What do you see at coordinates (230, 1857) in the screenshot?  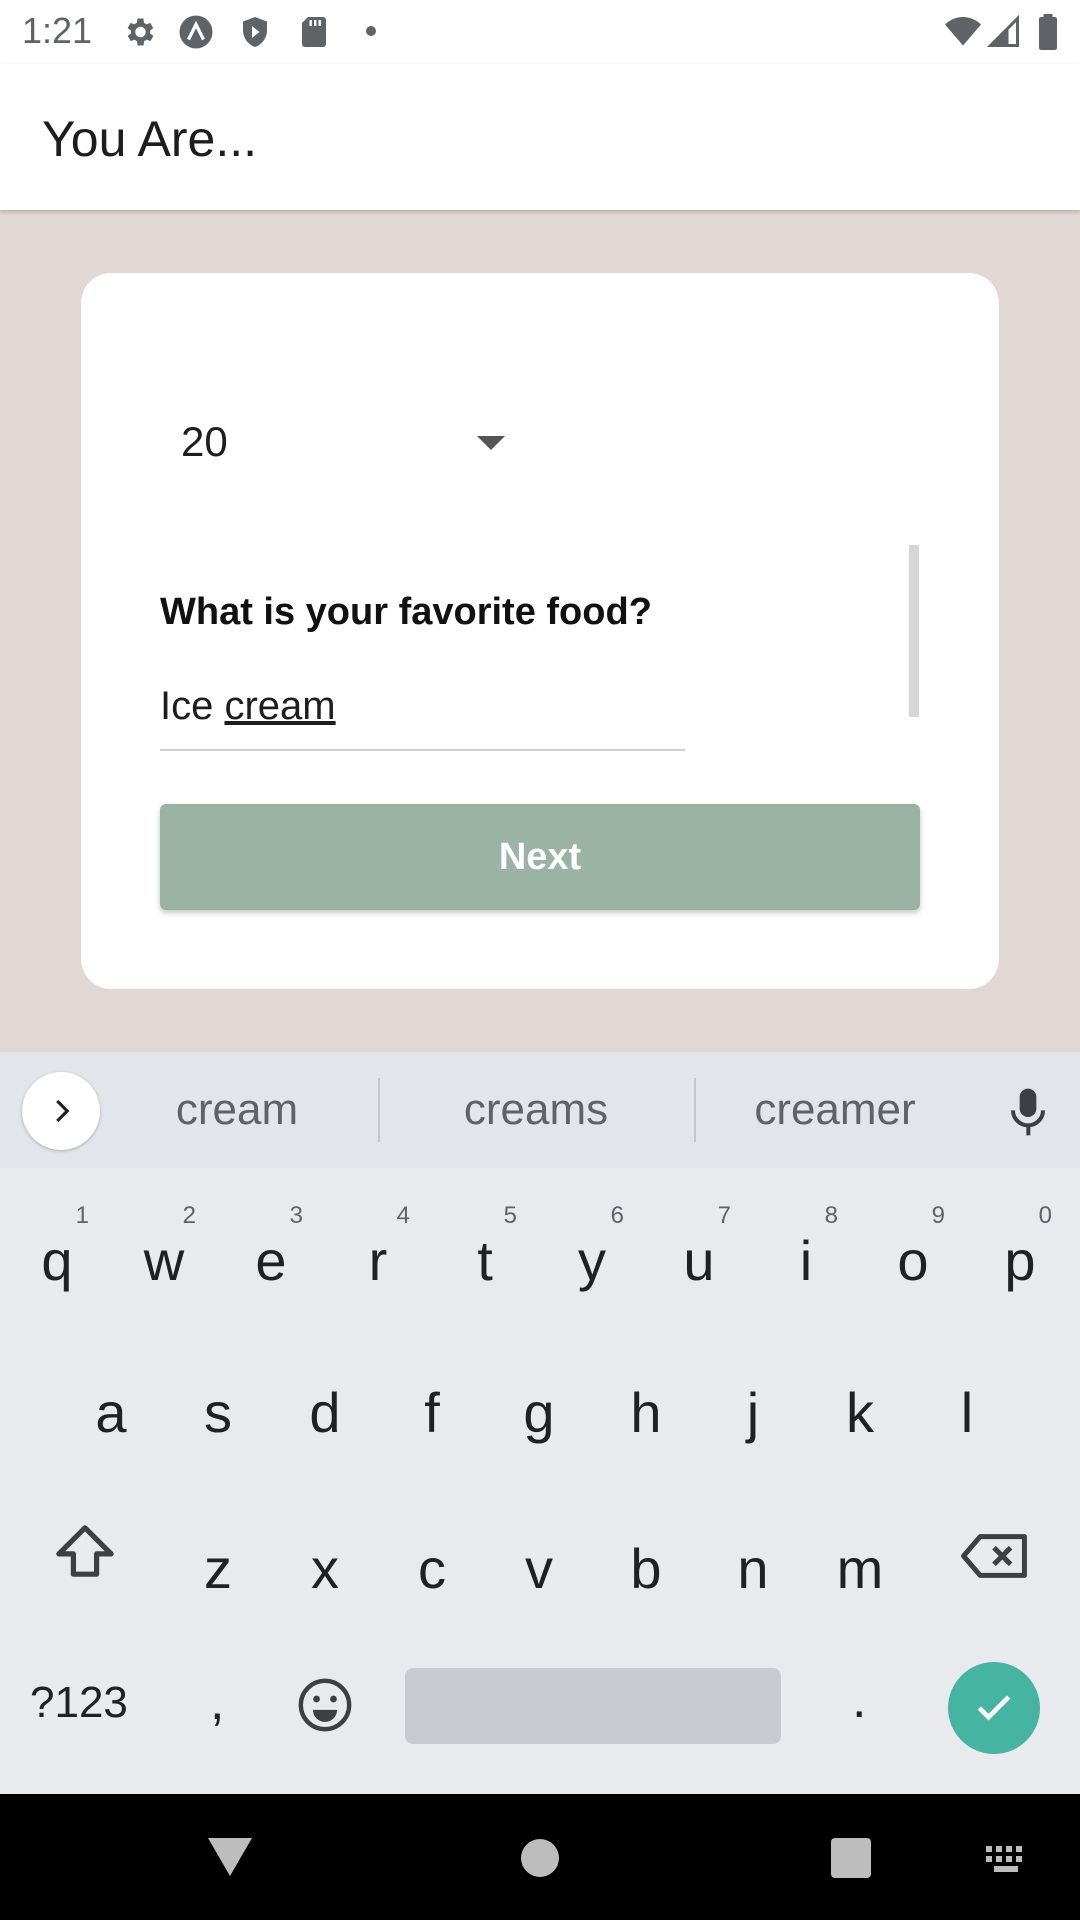 I see `back-icon` at bounding box center [230, 1857].